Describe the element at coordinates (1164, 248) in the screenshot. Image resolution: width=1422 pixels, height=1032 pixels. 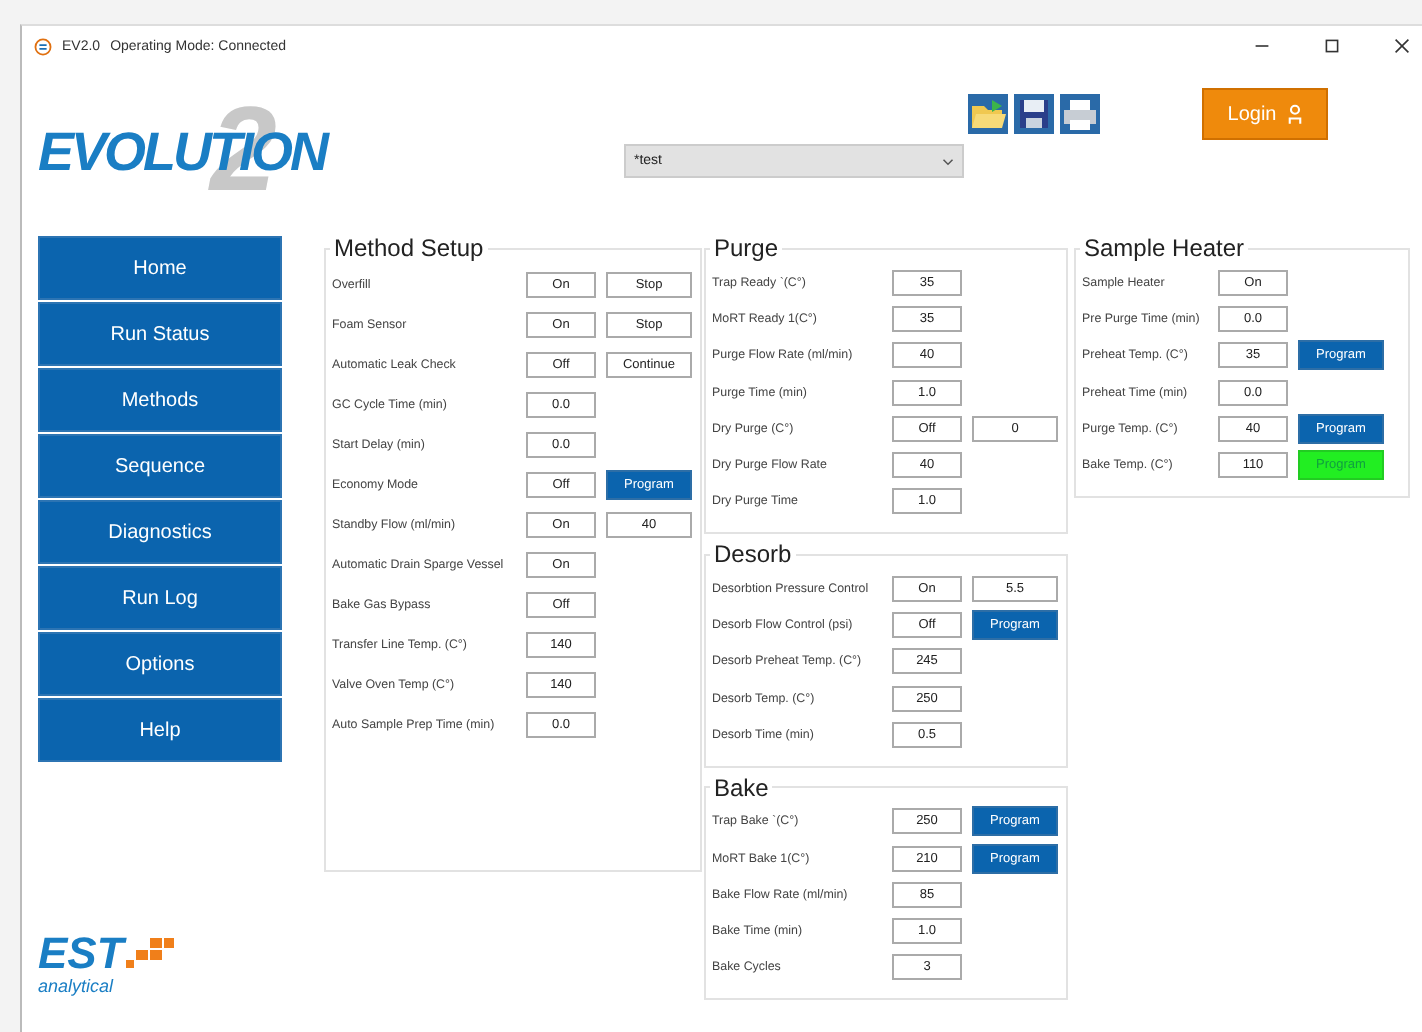
I see `panel-title: Sample Heater` at that location.